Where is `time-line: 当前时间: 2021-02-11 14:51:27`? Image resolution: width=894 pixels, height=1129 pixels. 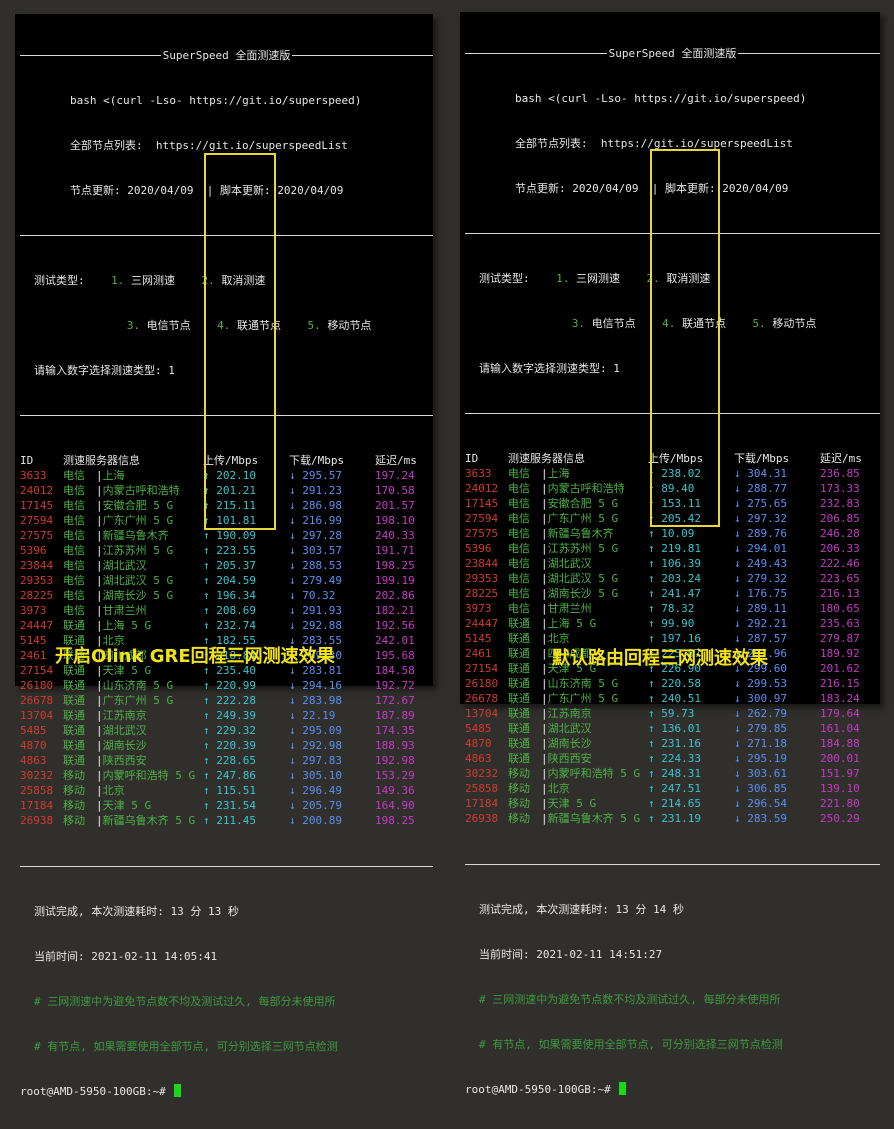
time-line: 当前时间: 2021-02-11 14:51:27 is located at coordinates (571, 954).